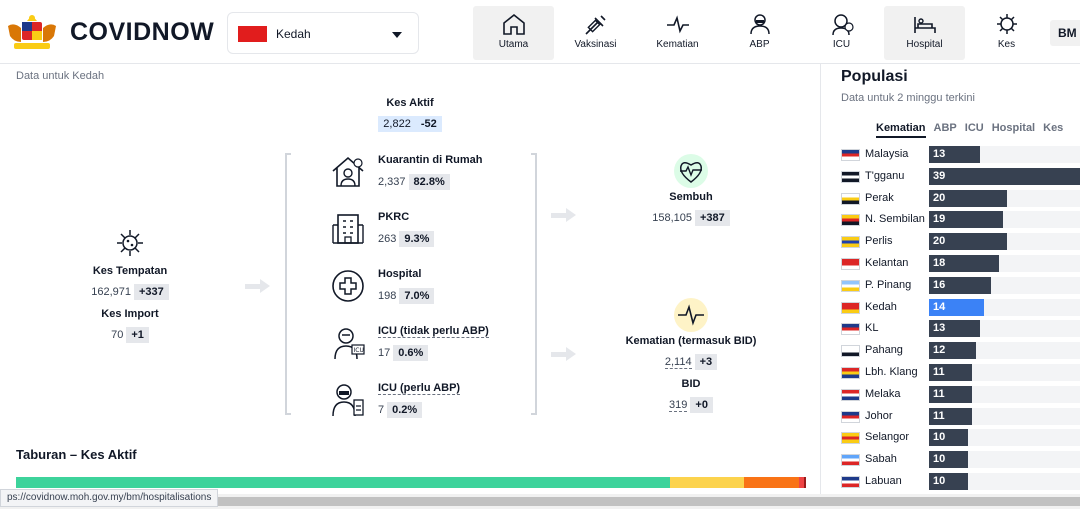 Image resolution: width=1080 pixels, height=509 pixels. I want to click on bar-fill: 19, so click(966, 220).